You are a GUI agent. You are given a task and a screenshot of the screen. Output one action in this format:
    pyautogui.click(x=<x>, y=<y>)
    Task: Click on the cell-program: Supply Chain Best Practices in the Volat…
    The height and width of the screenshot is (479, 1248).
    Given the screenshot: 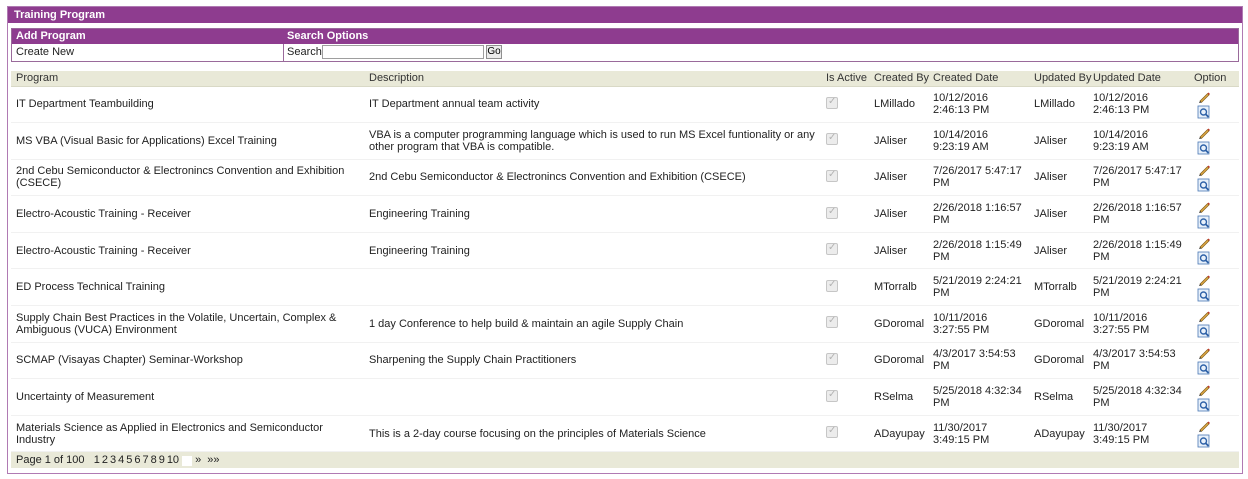 What is the action you would take?
    pyautogui.click(x=176, y=323)
    